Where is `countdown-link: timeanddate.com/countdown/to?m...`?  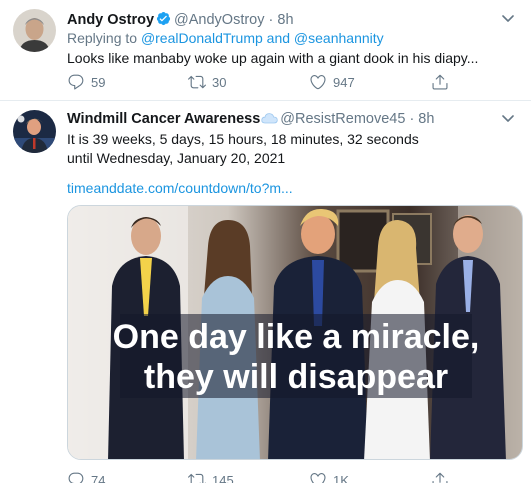
countdown-link: timeanddate.com/countdown/to?m... is located at coordinates (180, 188).